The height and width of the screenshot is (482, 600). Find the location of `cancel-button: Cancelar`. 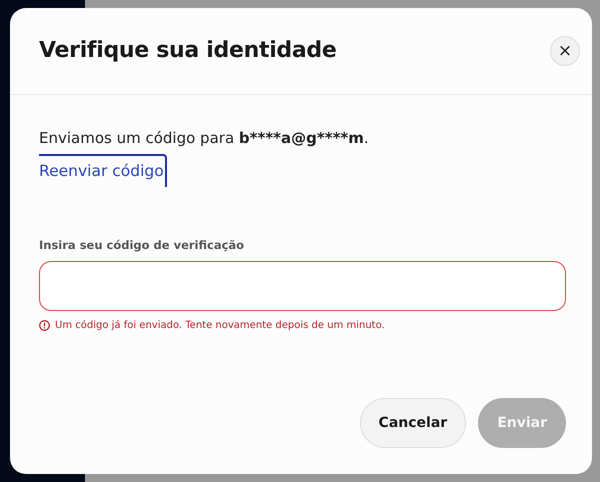

cancel-button: Cancelar is located at coordinates (413, 423).